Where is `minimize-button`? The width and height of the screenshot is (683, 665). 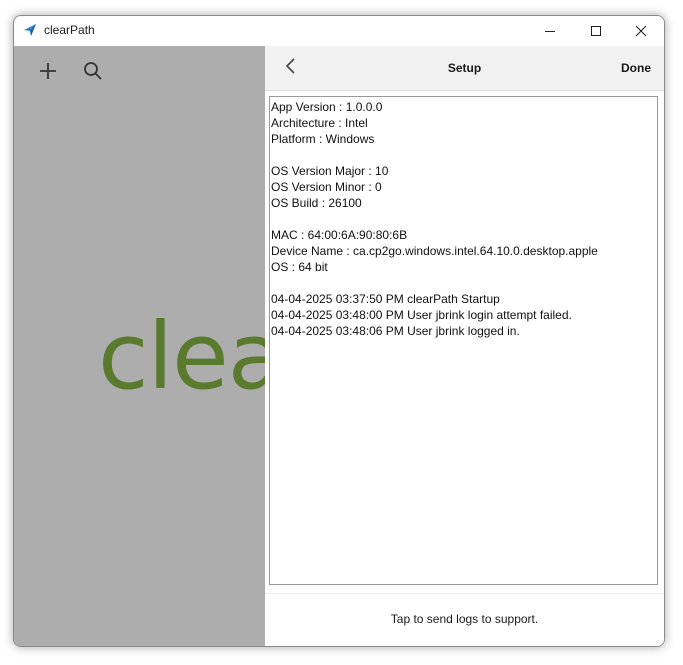 minimize-button is located at coordinates (550, 31).